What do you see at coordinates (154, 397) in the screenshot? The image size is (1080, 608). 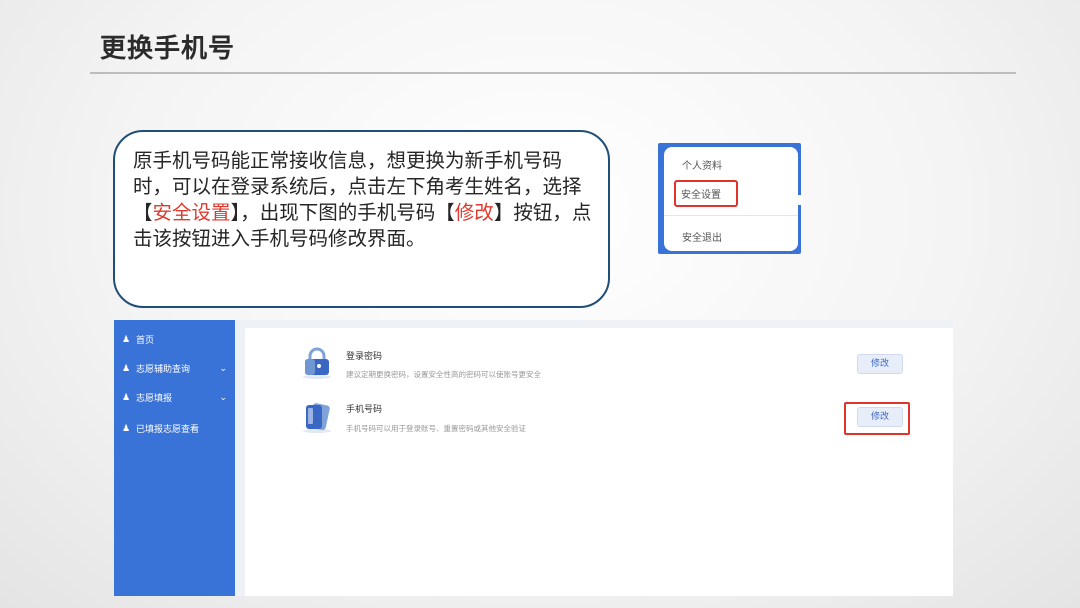 I see `sidebar-item-label: 志愿填报` at bounding box center [154, 397].